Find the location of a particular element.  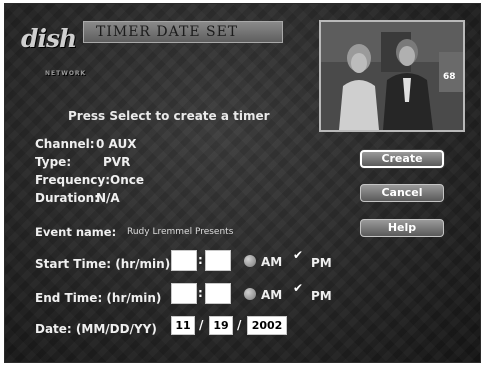

start-am-label: AM is located at coordinates (272, 262).